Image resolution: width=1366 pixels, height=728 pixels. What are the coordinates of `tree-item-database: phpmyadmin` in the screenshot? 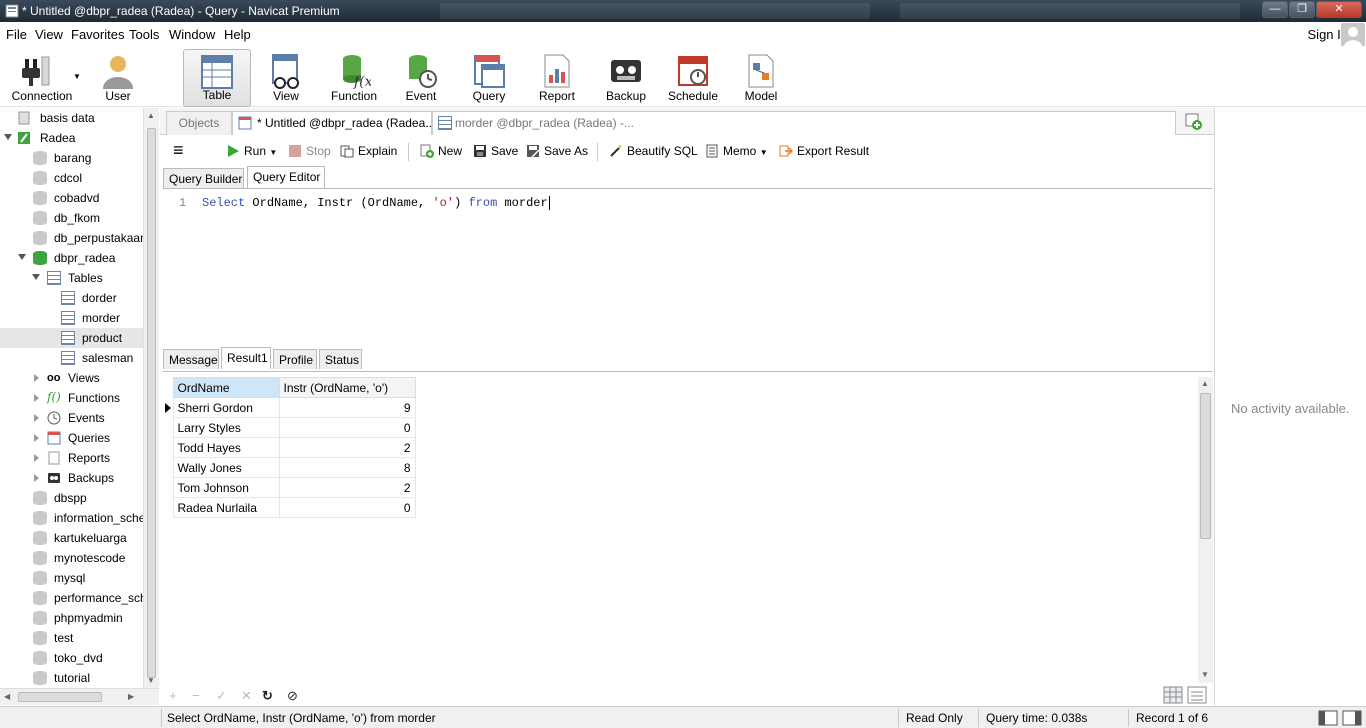 It's located at (71, 618).